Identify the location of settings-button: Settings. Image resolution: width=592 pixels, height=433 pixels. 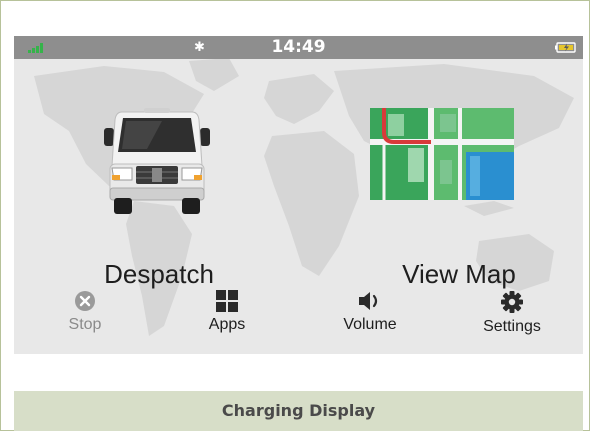
(512, 320).